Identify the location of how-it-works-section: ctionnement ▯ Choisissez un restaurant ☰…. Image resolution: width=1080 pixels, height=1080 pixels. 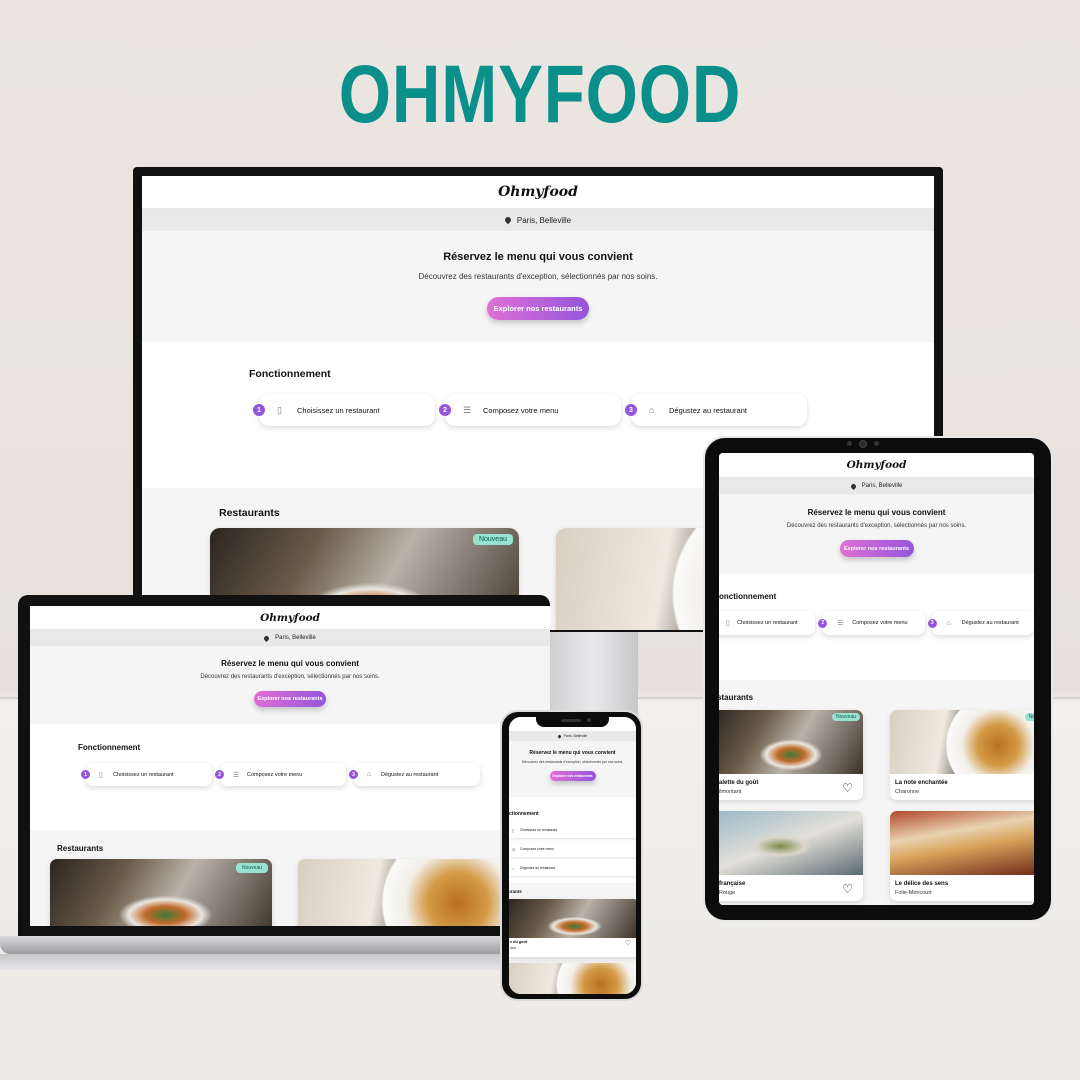
(572, 840).